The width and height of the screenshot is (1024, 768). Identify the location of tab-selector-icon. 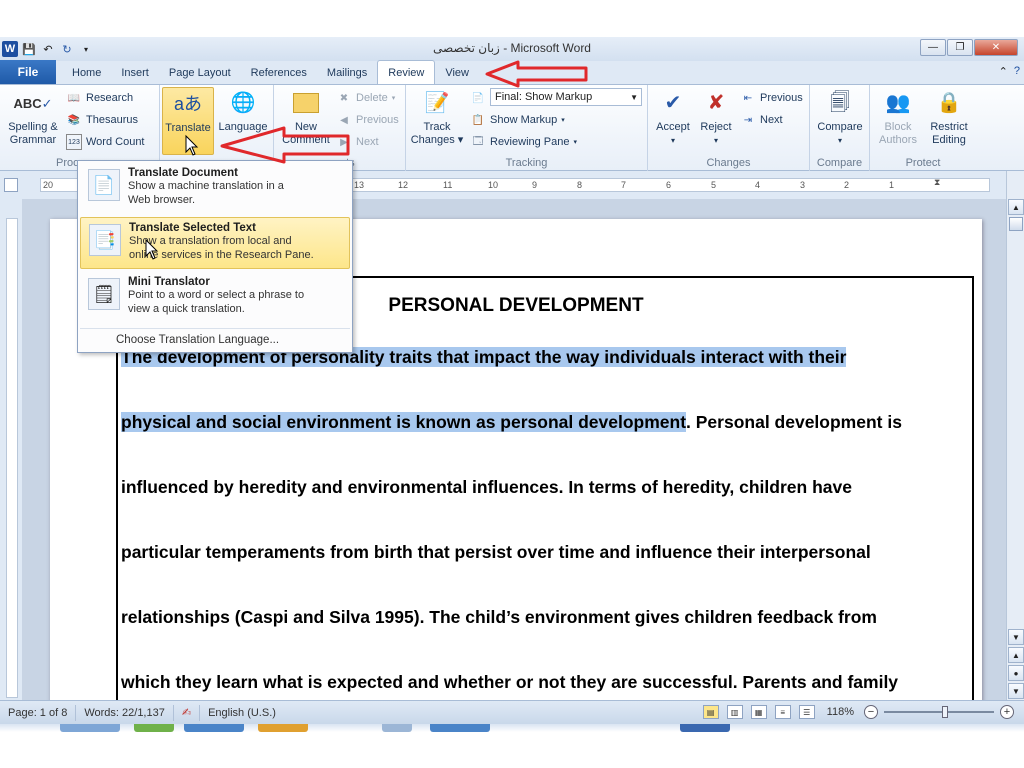
(11, 185).